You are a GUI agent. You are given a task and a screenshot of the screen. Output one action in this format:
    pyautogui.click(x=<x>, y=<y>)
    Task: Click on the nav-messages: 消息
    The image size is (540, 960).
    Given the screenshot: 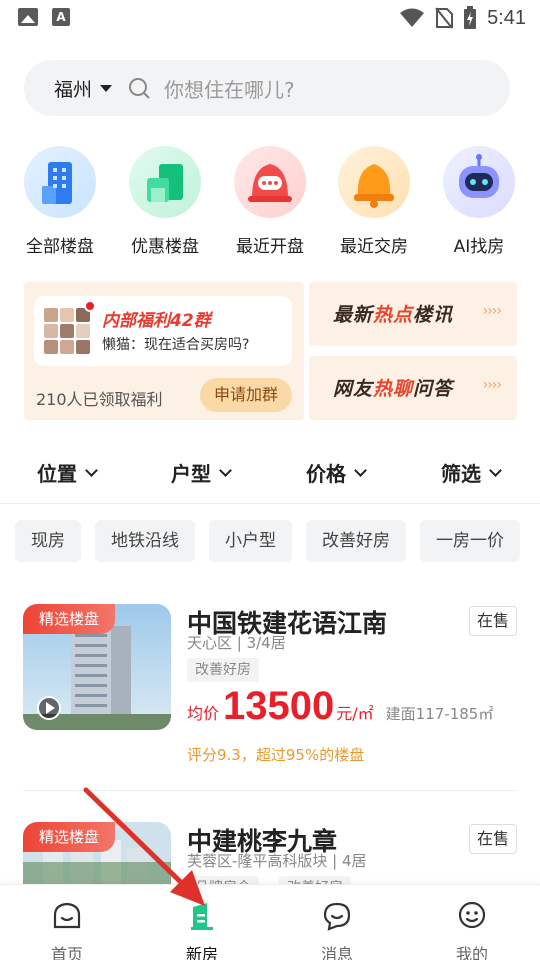 What is the action you would take?
    pyautogui.click(x=337, y=930)
    